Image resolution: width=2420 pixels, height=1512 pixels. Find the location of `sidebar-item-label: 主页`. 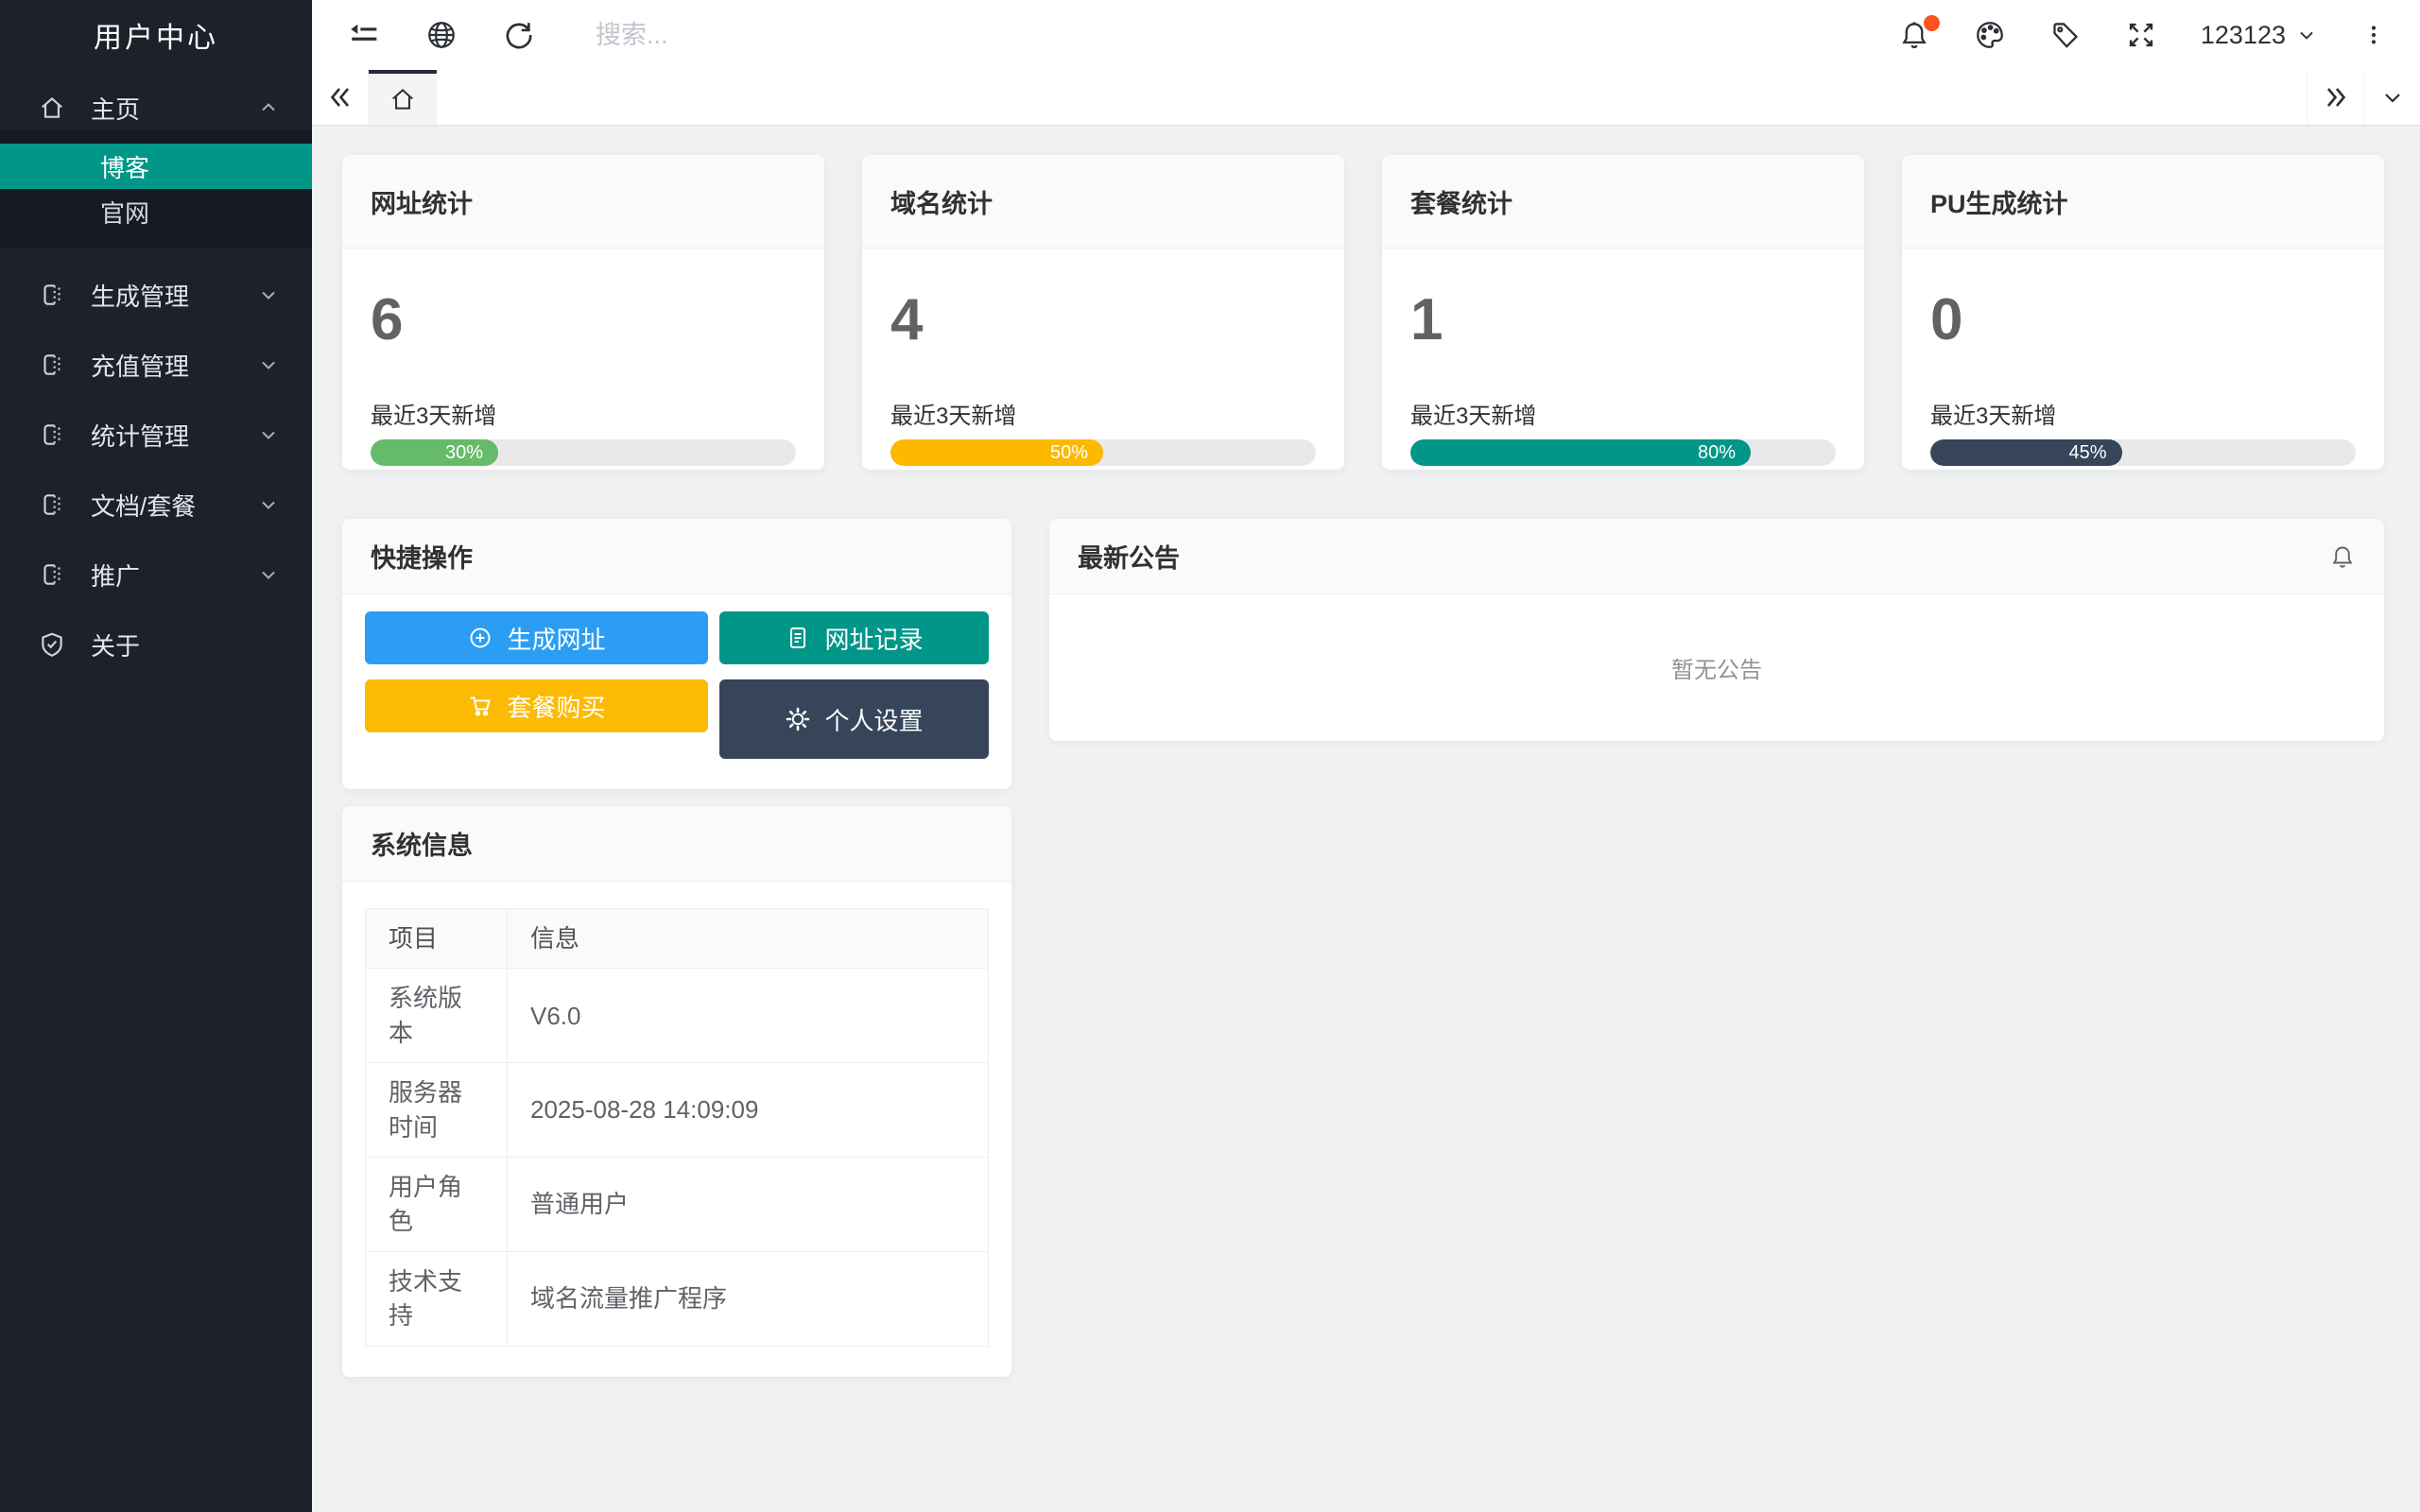

sidebar-item-label: 主页 is located at coordinates (116, 109).